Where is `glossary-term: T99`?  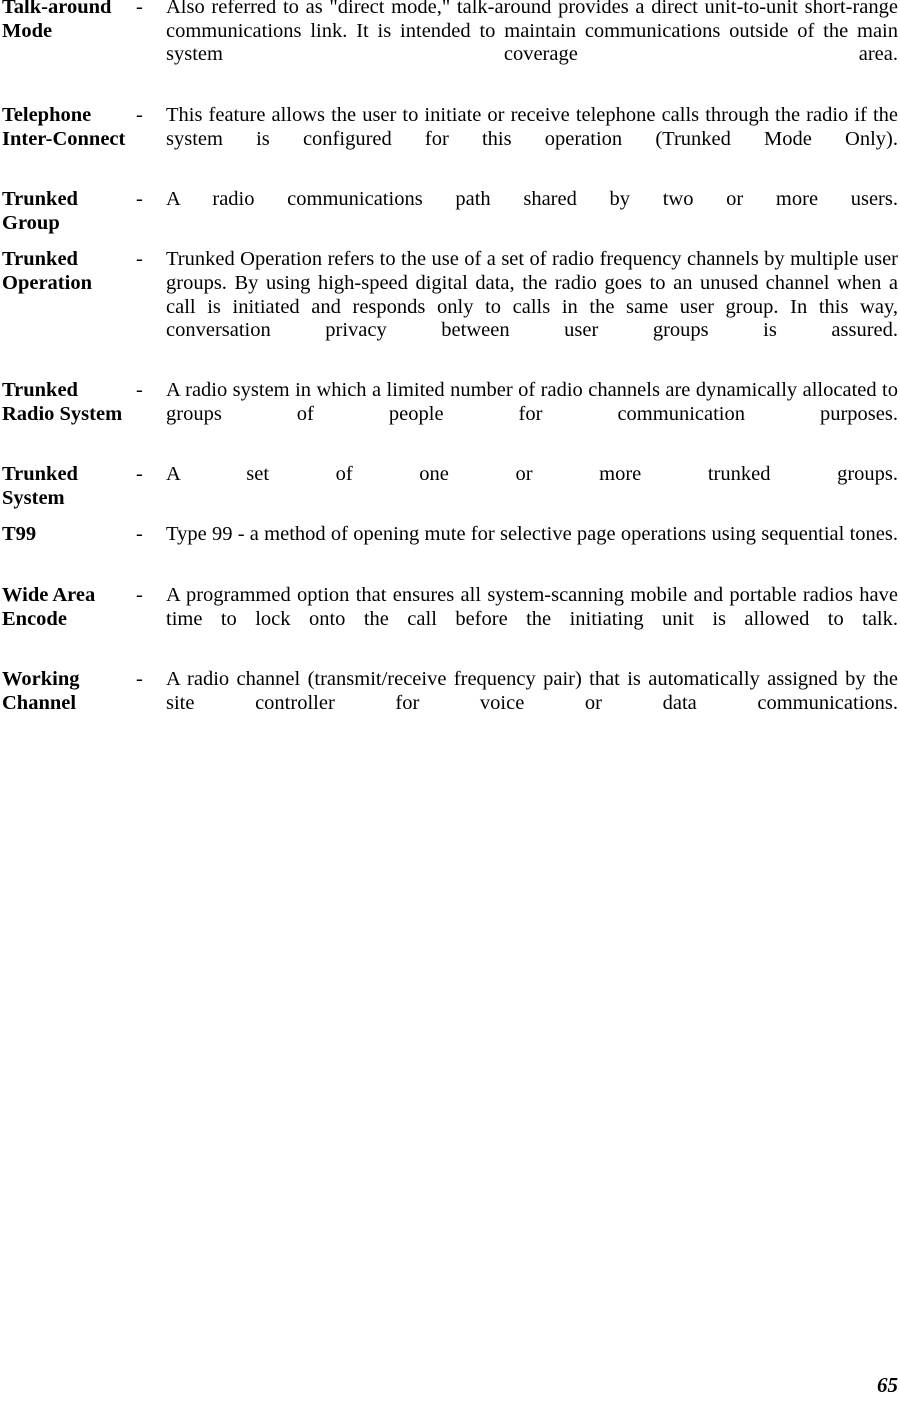
glossary-term: T99 is located at coordinates (19, 534).